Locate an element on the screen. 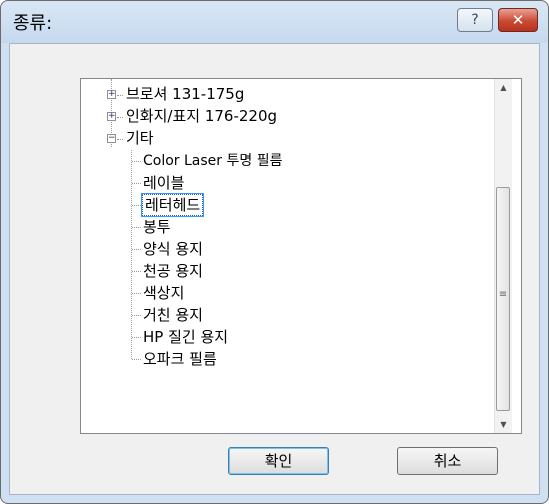 This screenshot has width=549, height=504. tree-item-label: 레이블 is located at coordinates (163, 183).